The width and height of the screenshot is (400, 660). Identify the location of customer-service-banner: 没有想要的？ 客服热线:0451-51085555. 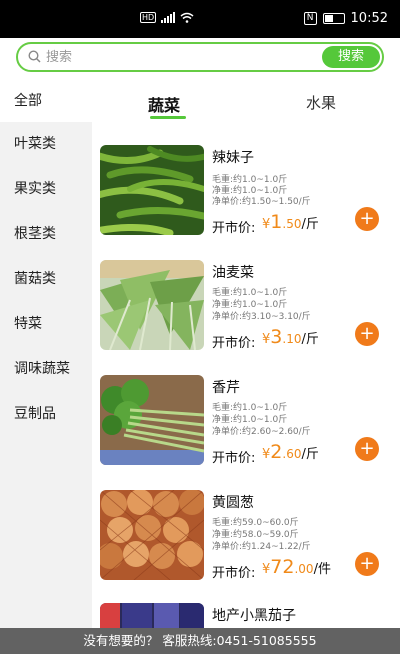
(200, 641).